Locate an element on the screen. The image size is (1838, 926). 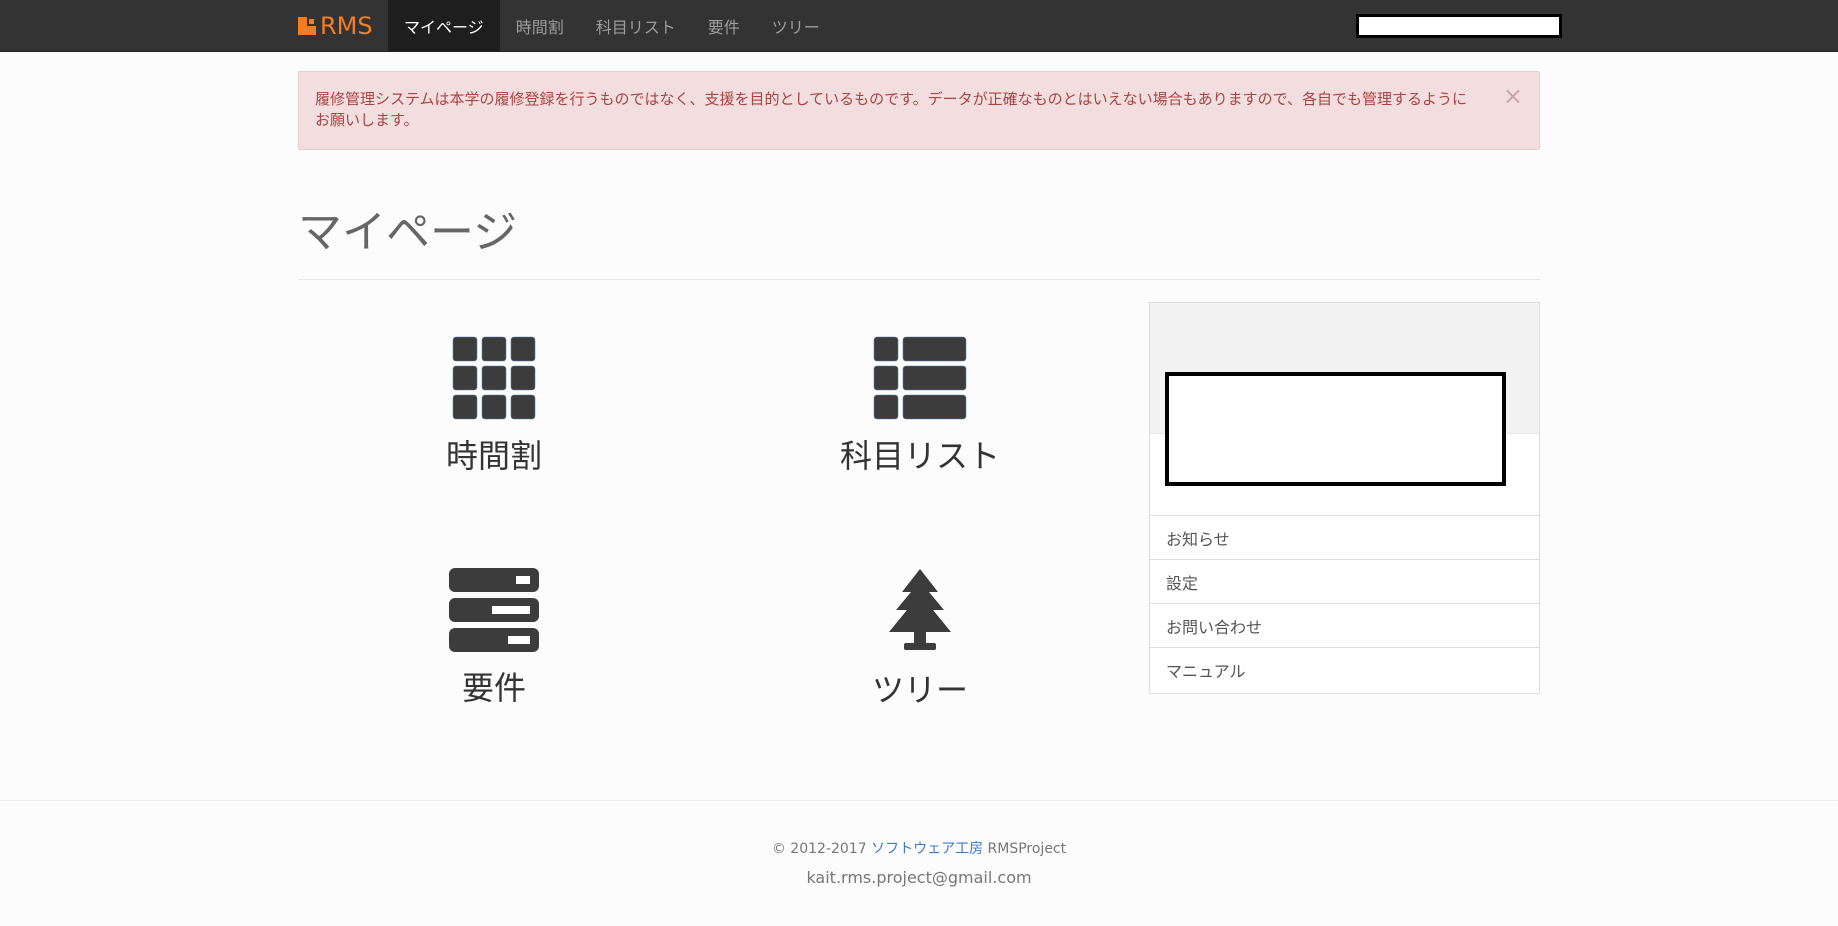
tile-label-subject-list: 科目リスト is located at coordinates (919, 456).